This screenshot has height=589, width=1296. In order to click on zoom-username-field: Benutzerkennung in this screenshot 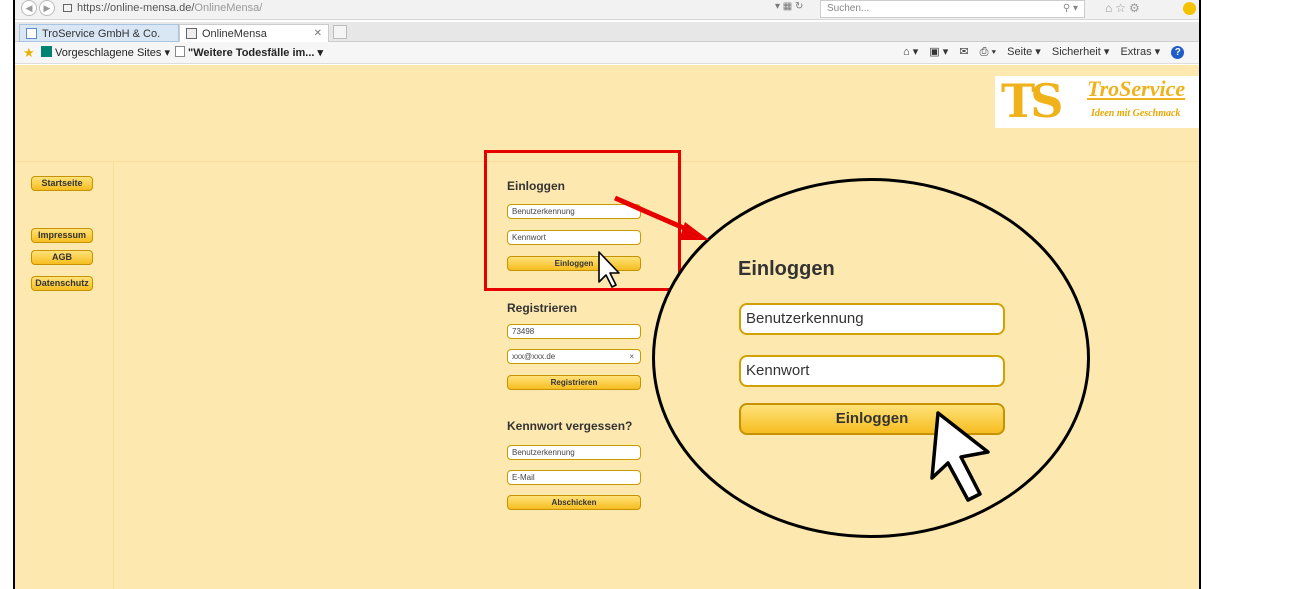, I will do `click(872, 319)`.